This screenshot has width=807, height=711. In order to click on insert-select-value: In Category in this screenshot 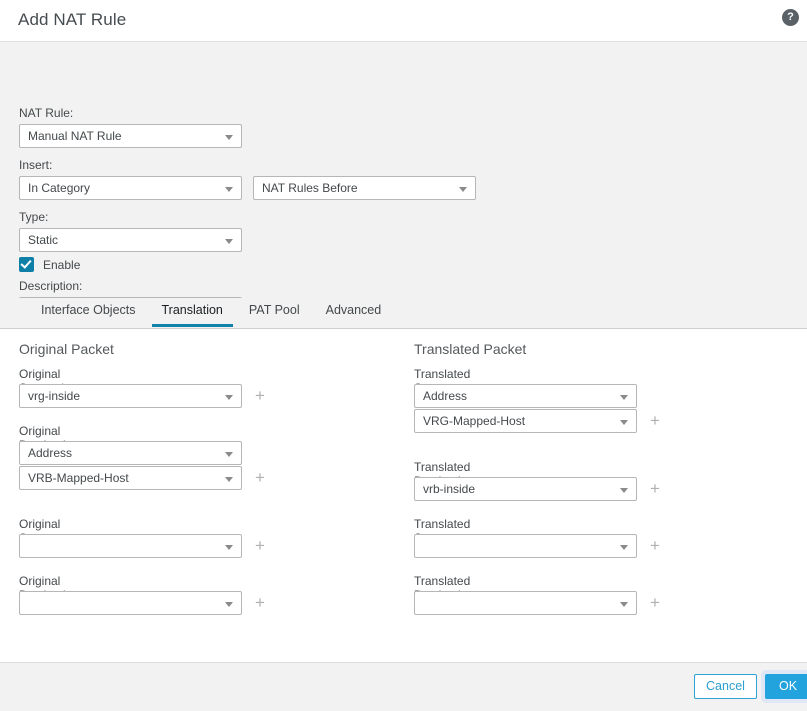, I will do `click(59, 188)`.